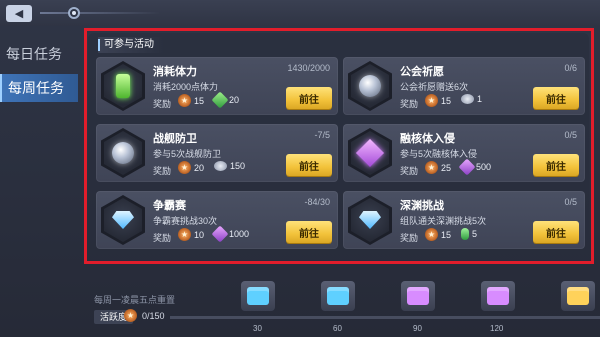 This screenshot has width=600, height=337. What do you see at coordinates (337, 328) in the screenshot?
I see `milestone-label: 60` at bounding box center [337, 328].